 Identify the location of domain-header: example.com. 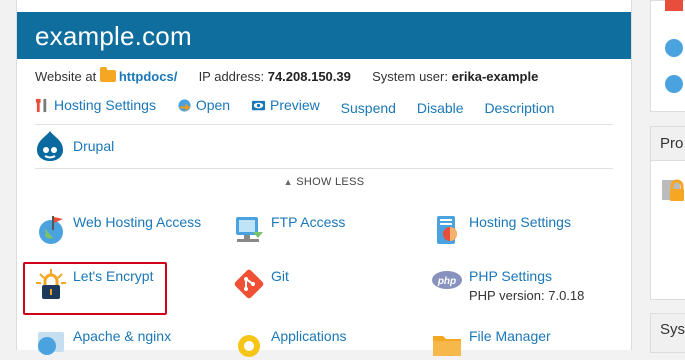
(324, 35).